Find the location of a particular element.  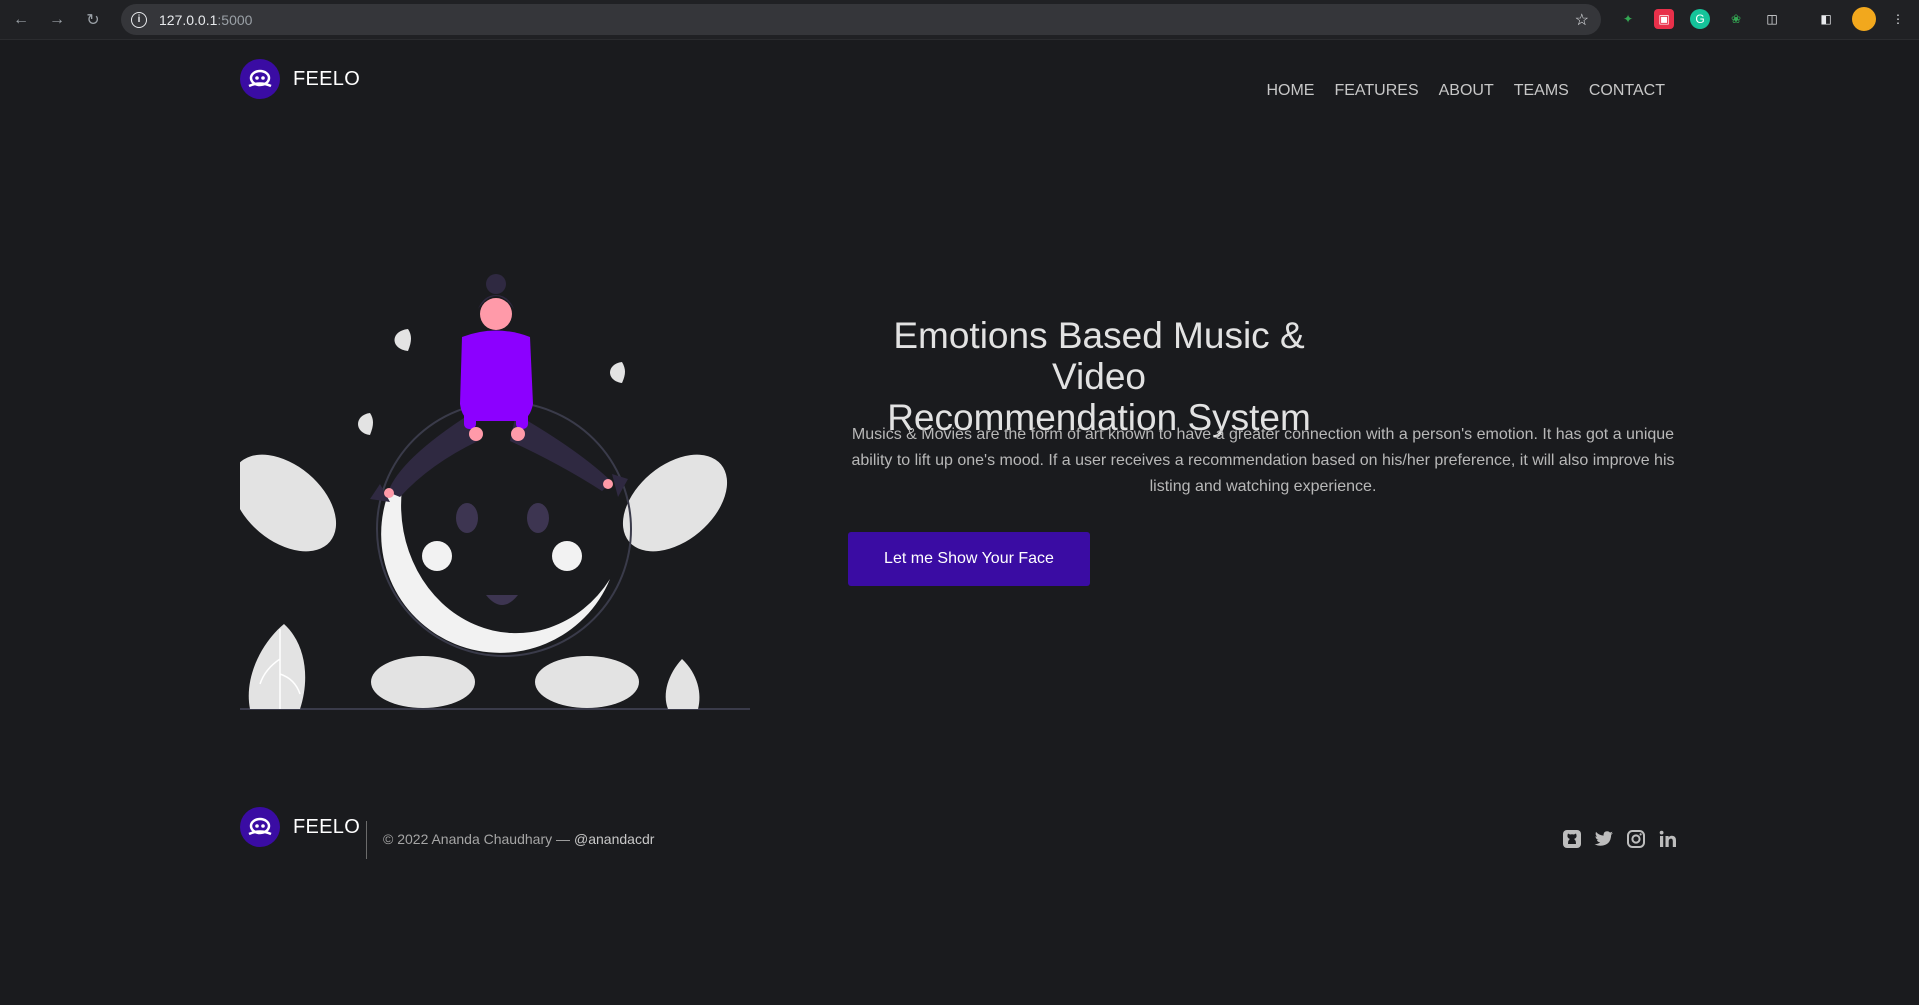

github-icon is located at coordinates (1572, 839).